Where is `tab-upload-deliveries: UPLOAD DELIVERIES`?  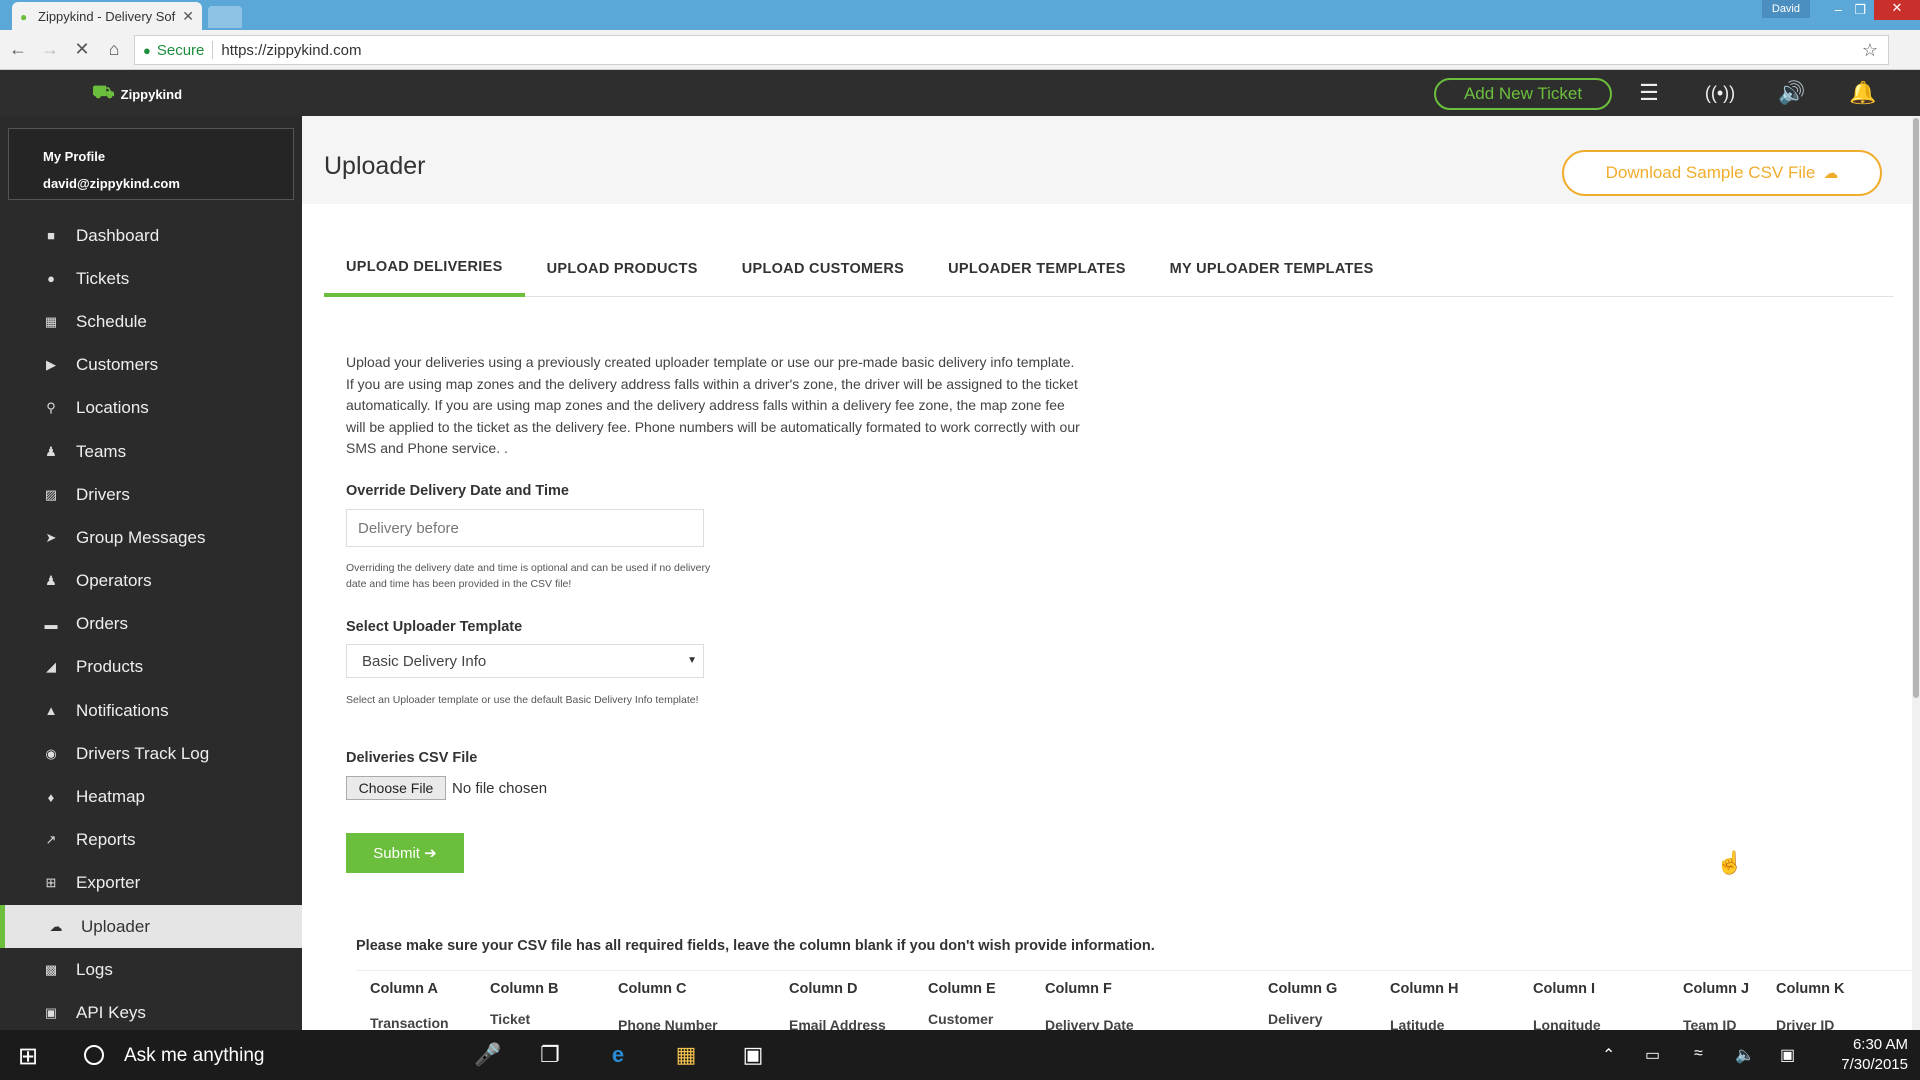 tab-upload-deliveries: UPLOAD DELIVERIES is located at coordinates (424, 269).